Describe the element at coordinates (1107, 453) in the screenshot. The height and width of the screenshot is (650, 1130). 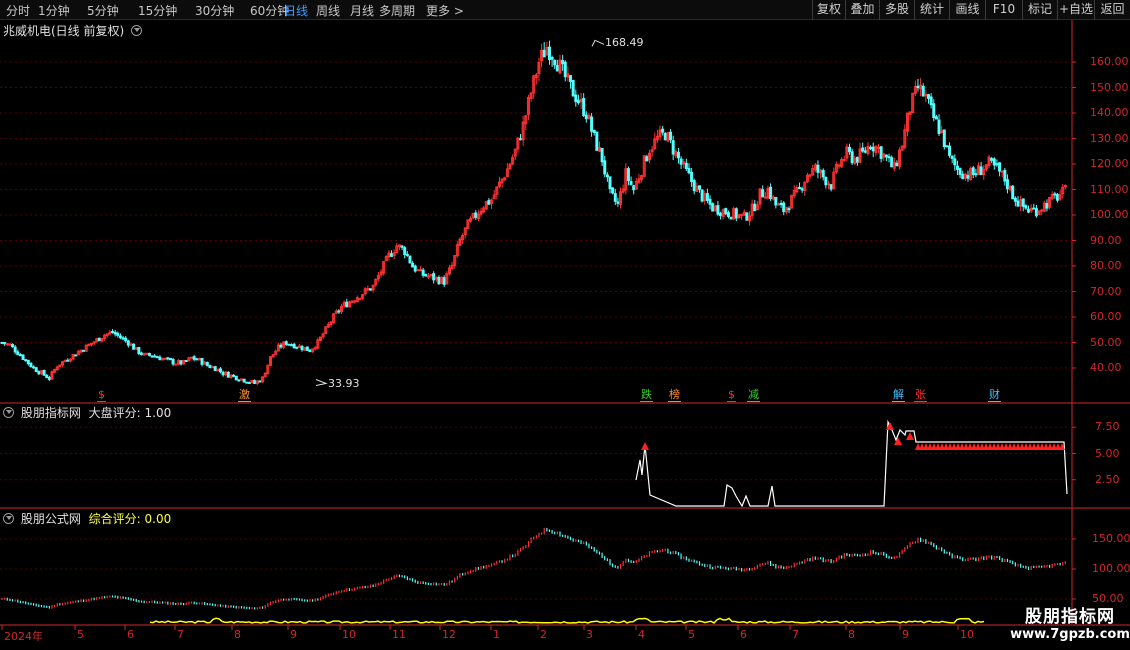
I see `y-tick-label: 5.00` at that location.